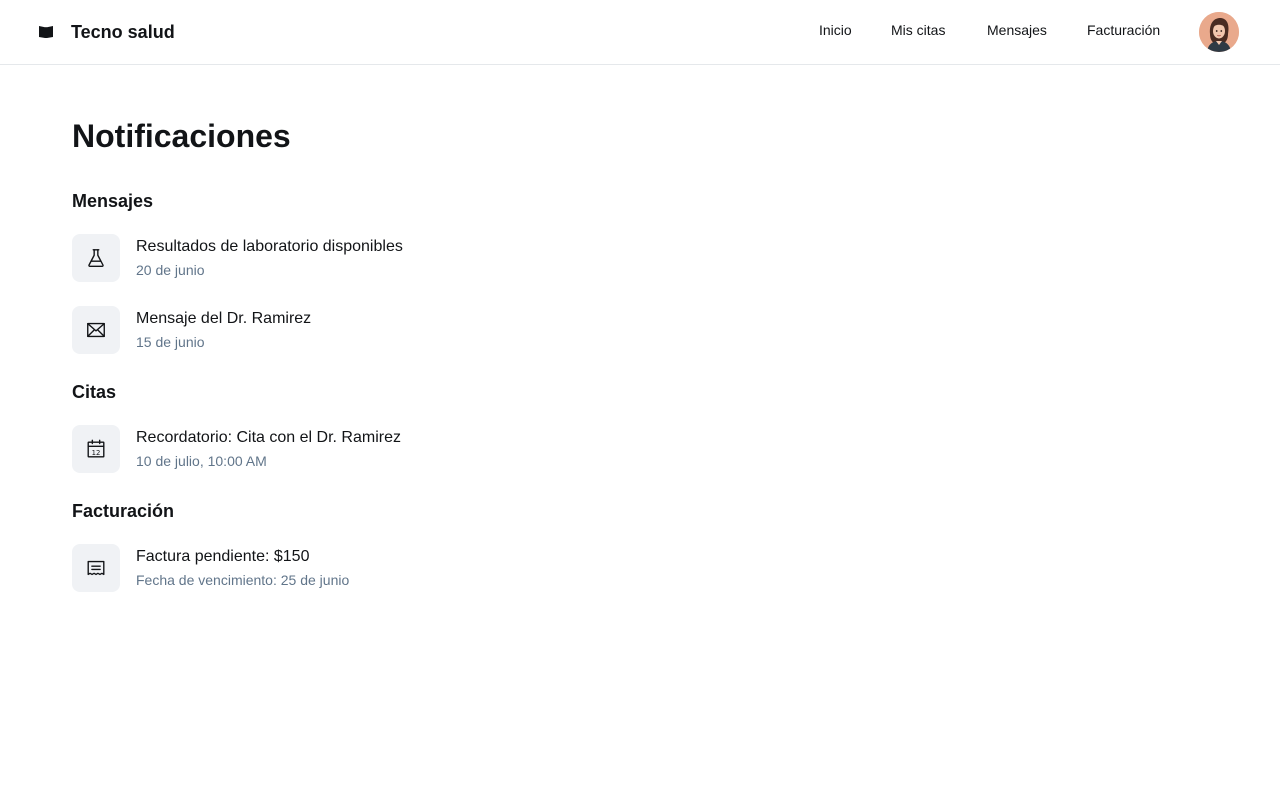  Describe the element at coordinates (243, 580) in the screenshot. I see `notification-date: Fecha de vencimiento: 25 de junio` at that location.